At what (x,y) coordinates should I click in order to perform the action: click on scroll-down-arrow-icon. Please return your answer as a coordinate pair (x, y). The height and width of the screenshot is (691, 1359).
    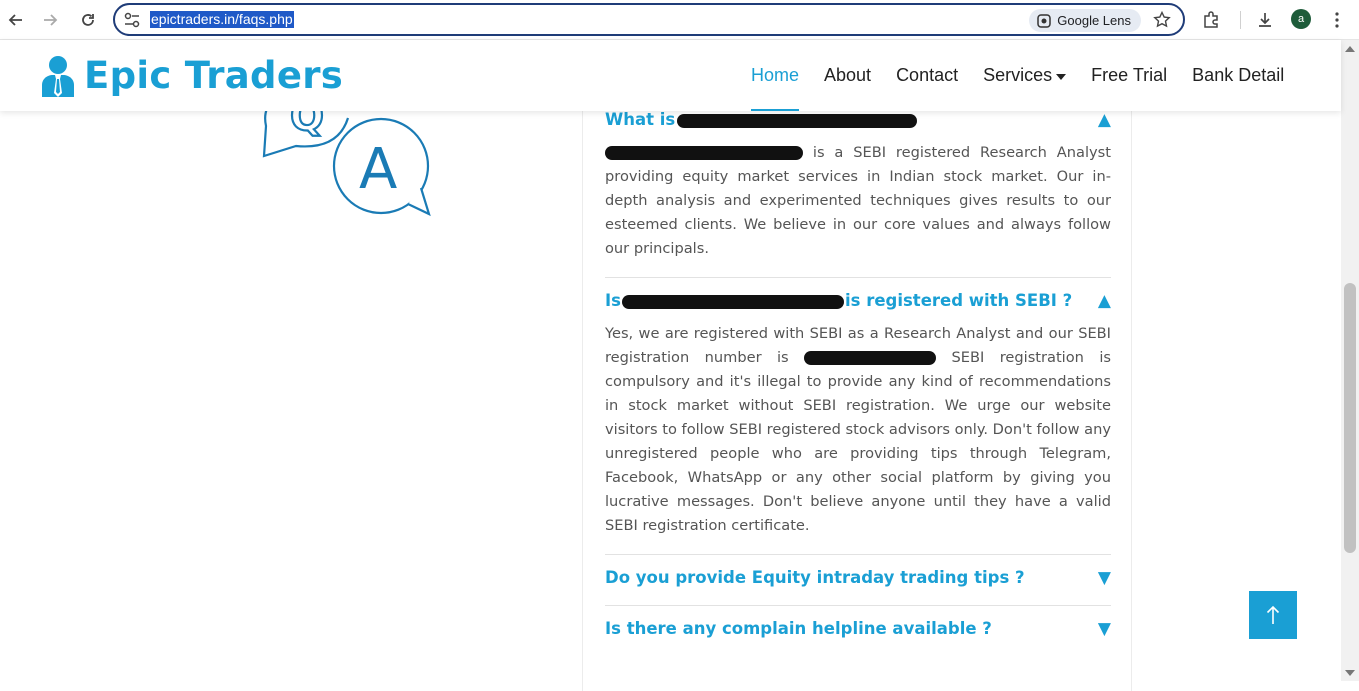
    Looking at the image, I should click on (1350, 673).